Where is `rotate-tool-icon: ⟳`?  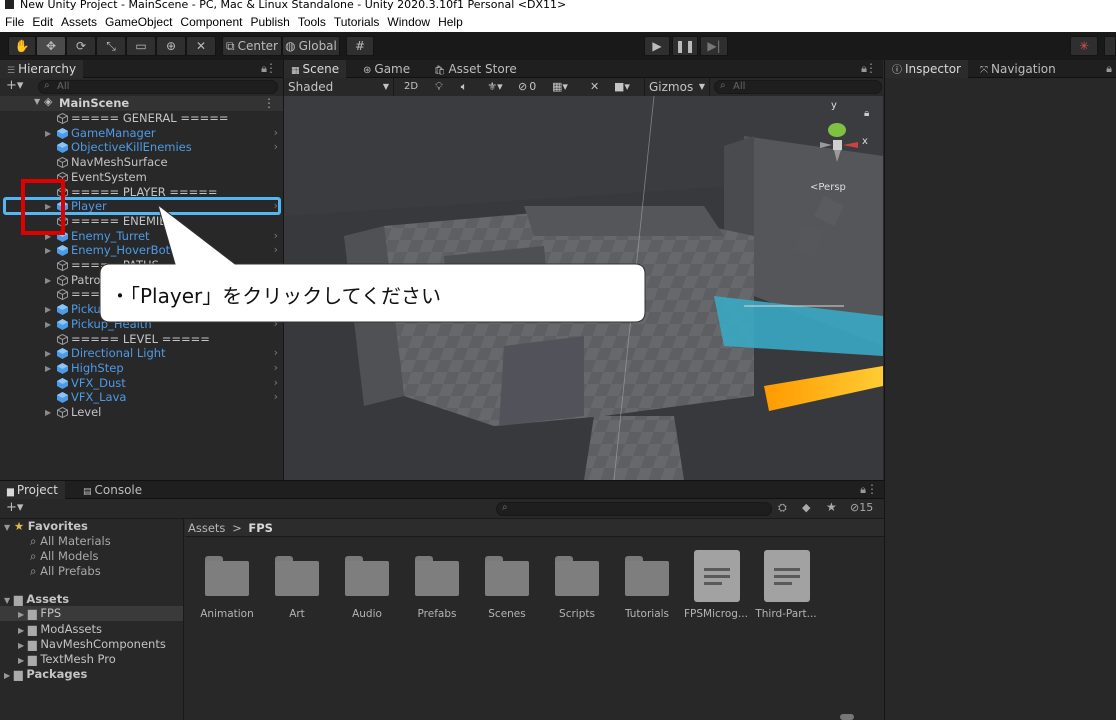
rotate-tool-icon: ⟳ is located at coordinates (81, 46).